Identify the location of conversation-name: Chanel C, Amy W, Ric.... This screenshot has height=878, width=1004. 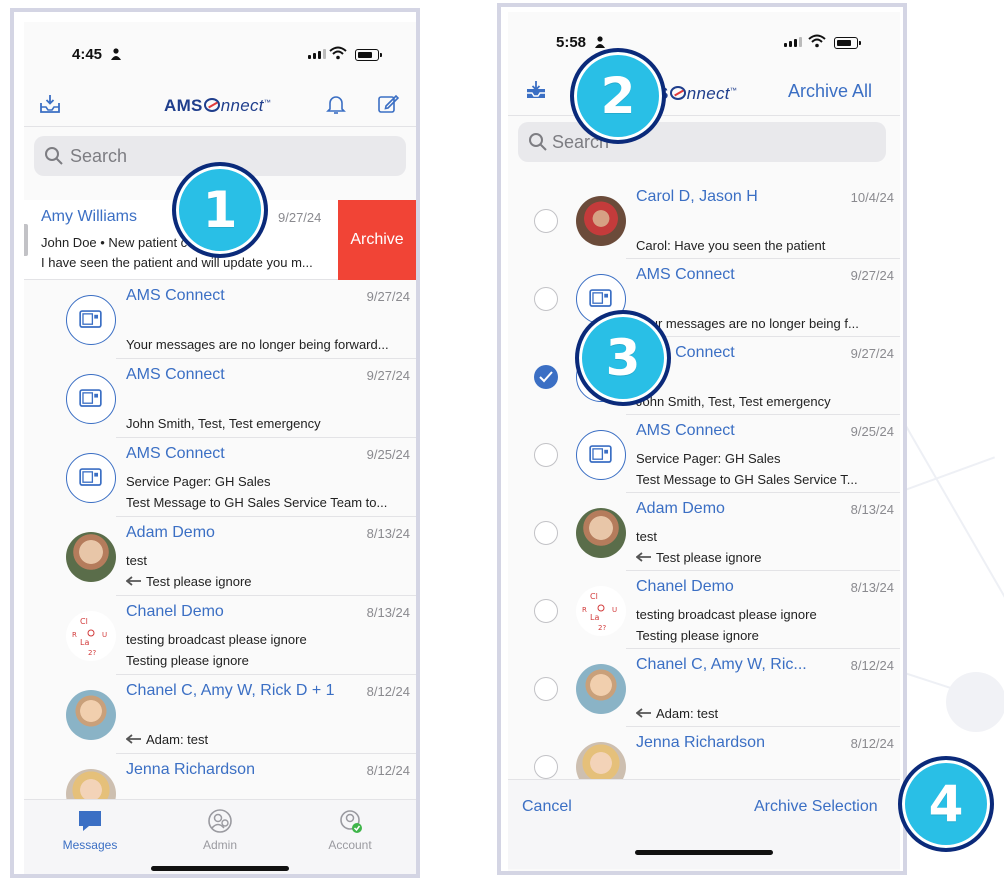
(721, 664).